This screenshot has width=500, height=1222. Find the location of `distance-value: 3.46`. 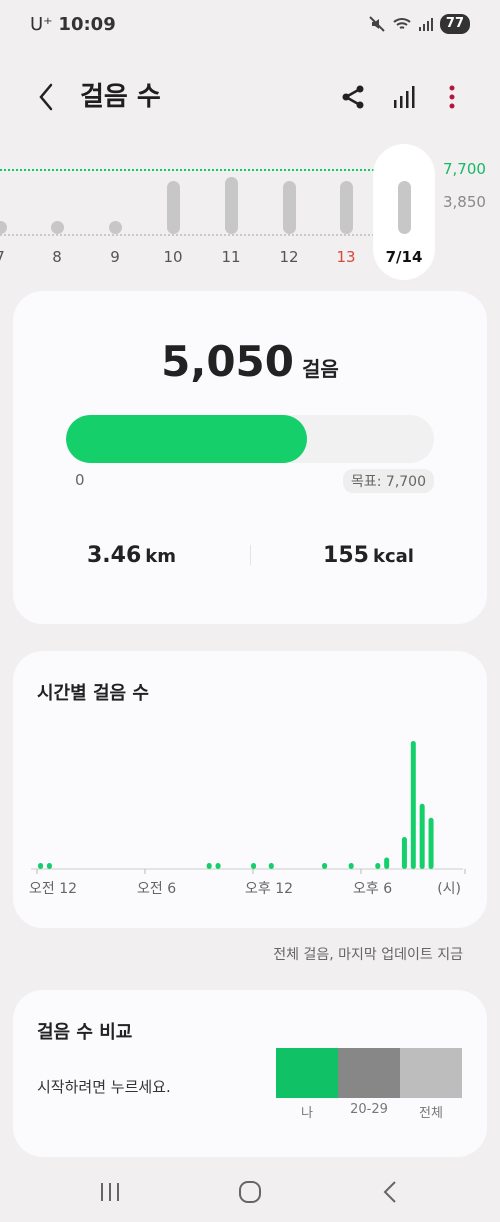

distance-value: 3.46 is located at coordinates (114, 555).